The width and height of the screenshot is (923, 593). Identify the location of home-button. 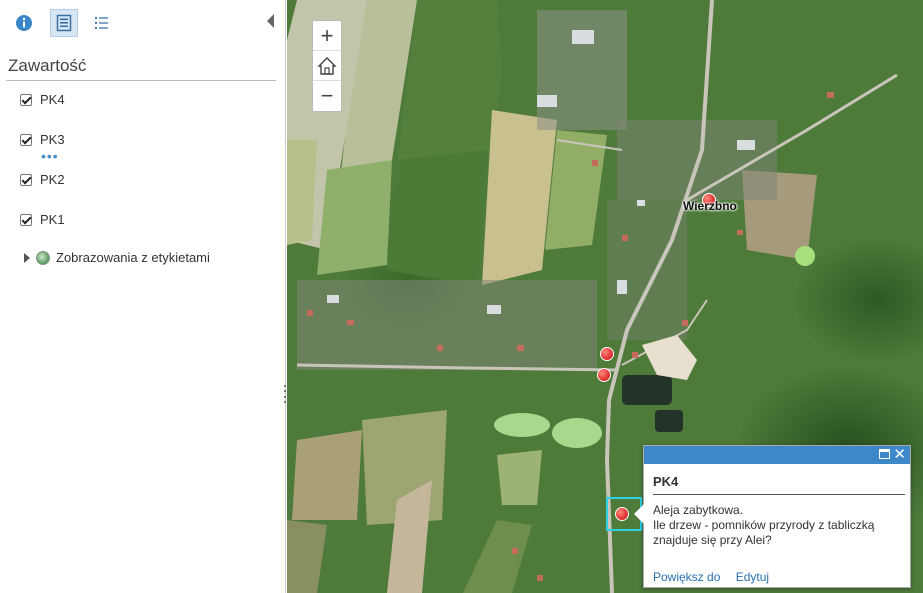
(327, 66).